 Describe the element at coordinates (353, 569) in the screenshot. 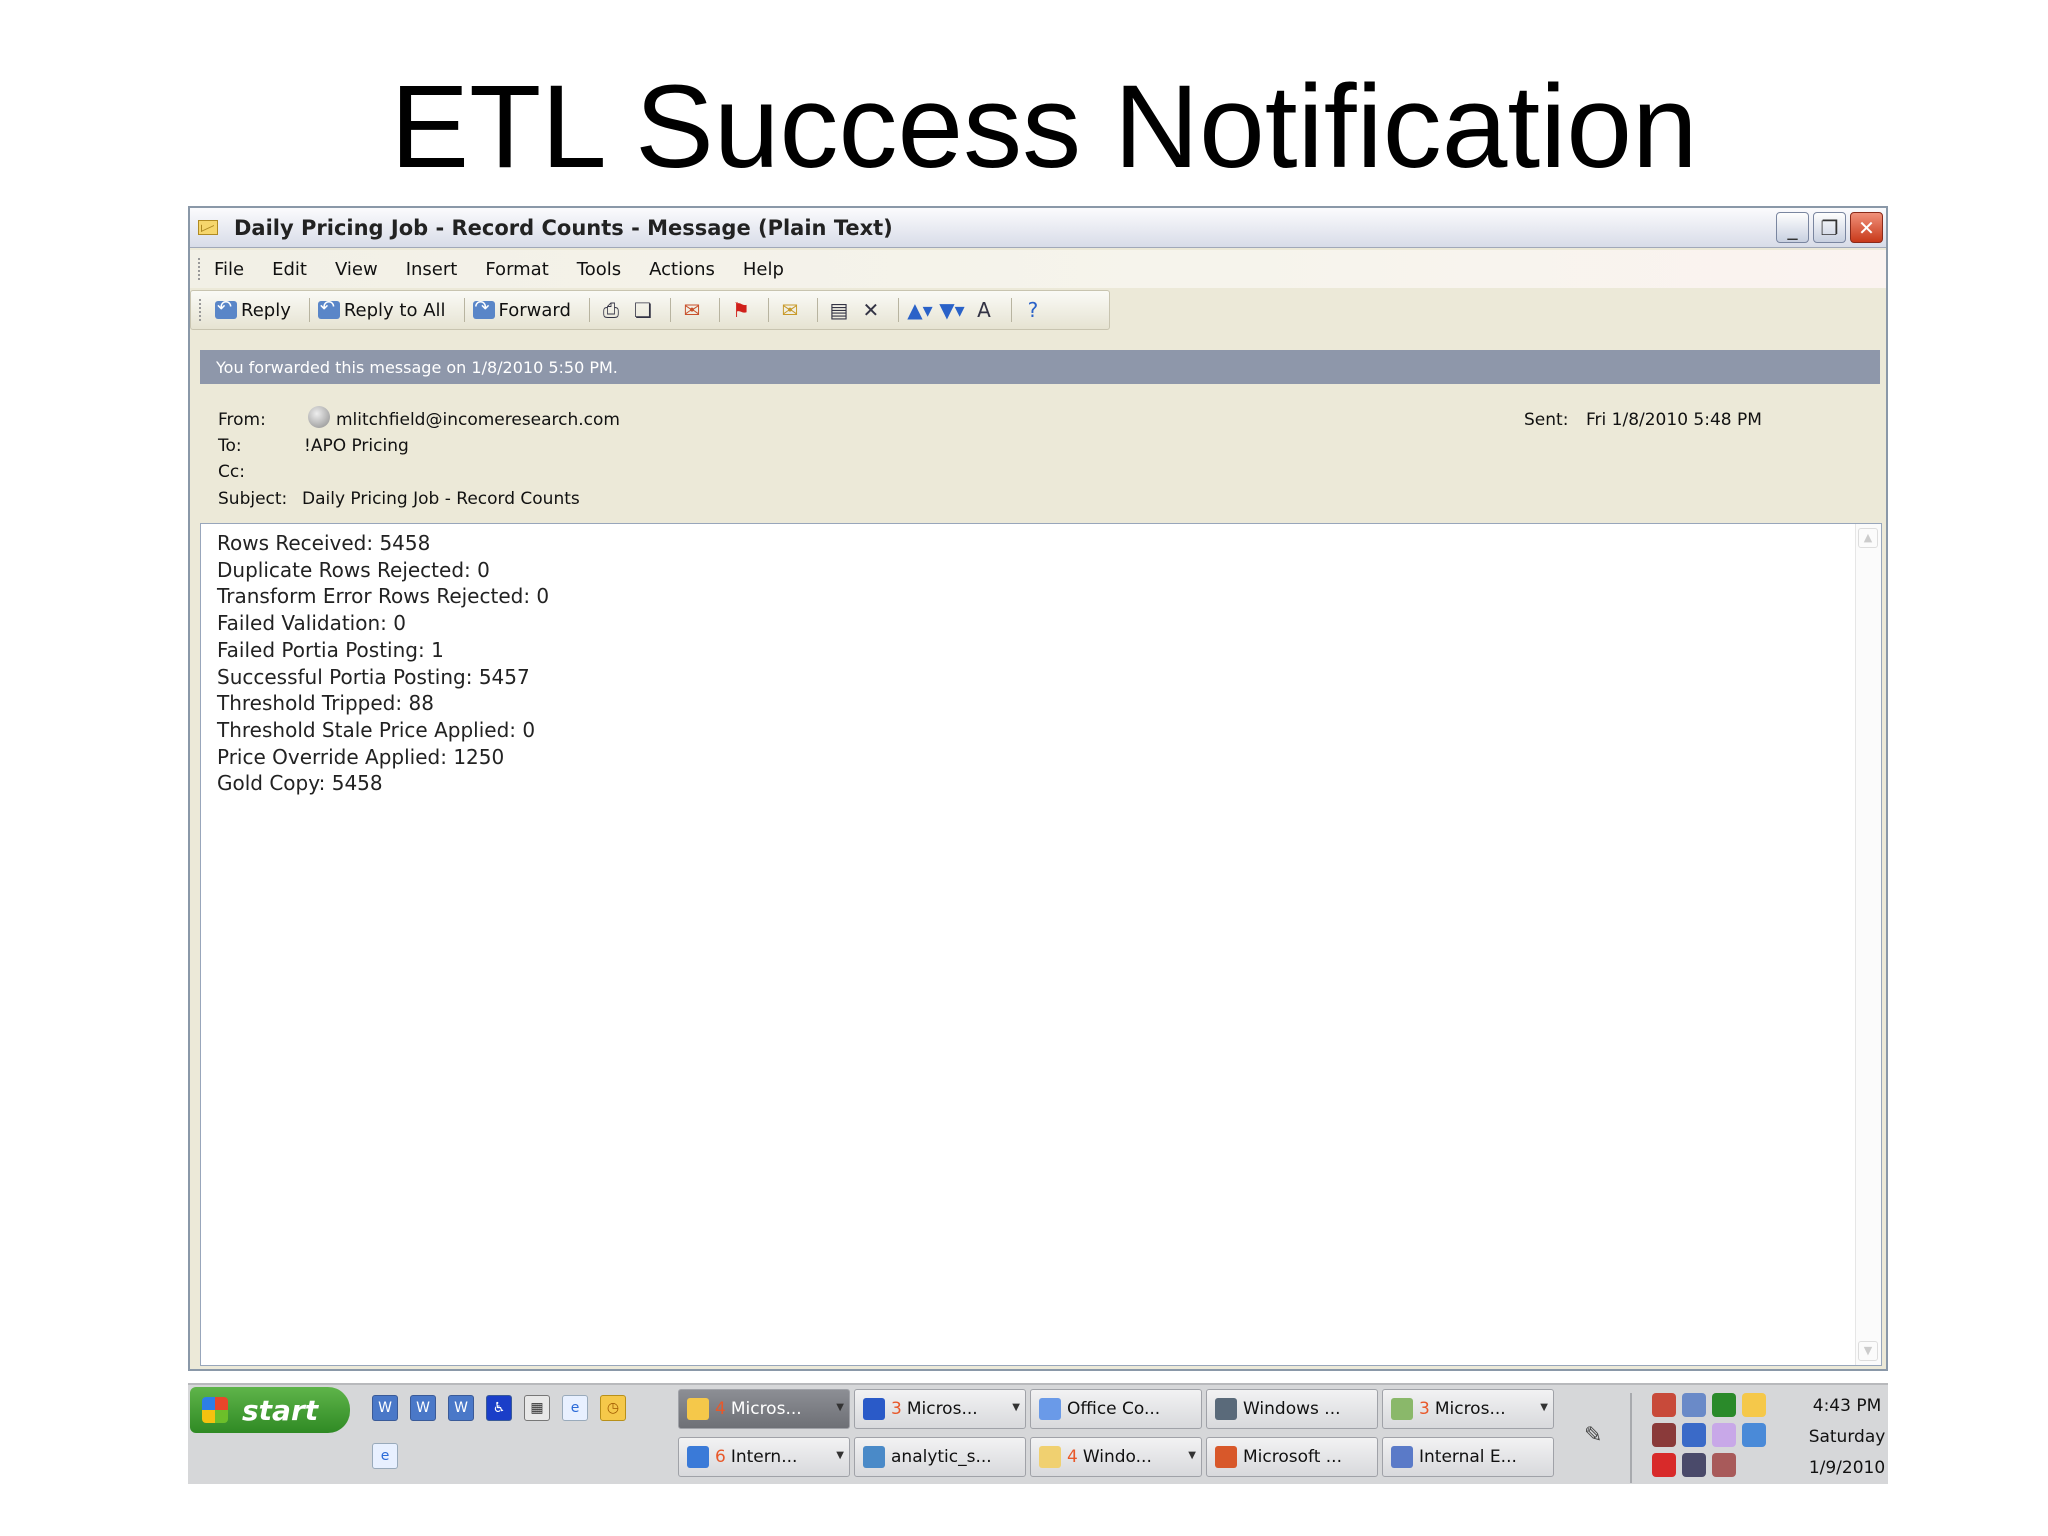

I see `body-line: Duplicate Rows Rejected: 0` at that location.